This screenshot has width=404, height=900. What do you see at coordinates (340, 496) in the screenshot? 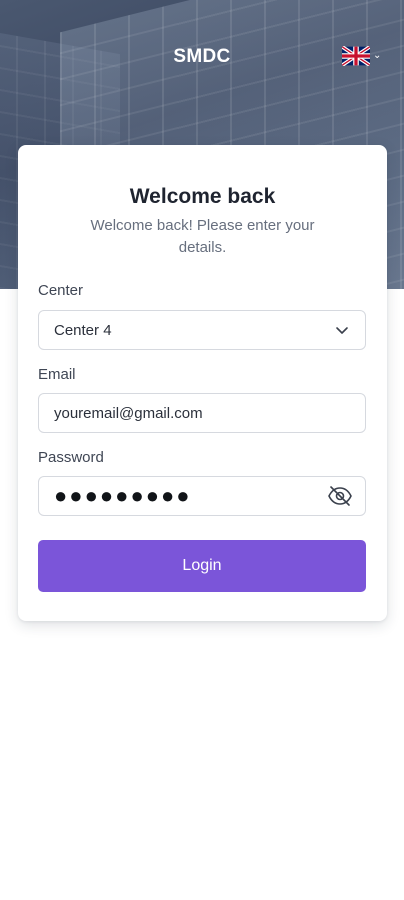
I see `eye-off-icon` at bounding box center [340, 496].